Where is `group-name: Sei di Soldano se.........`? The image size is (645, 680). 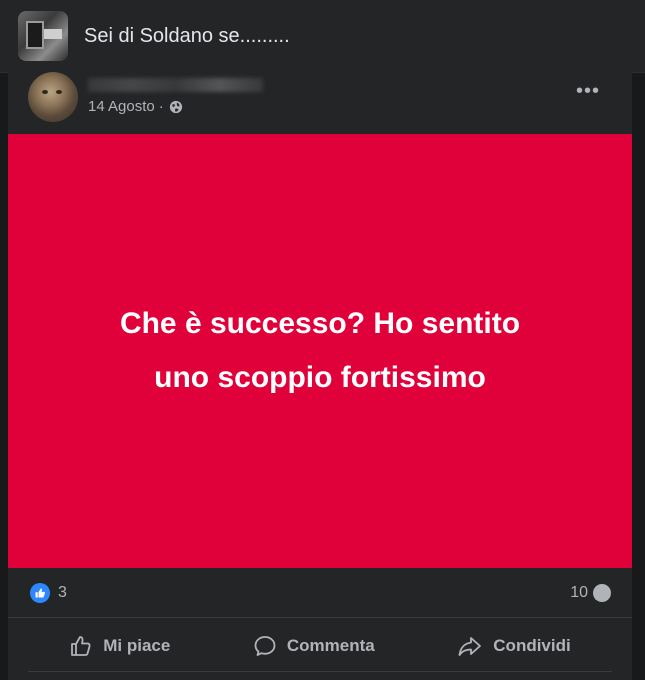
group-name: Sei di Soldano se......... is located at coordinates (187, 36).